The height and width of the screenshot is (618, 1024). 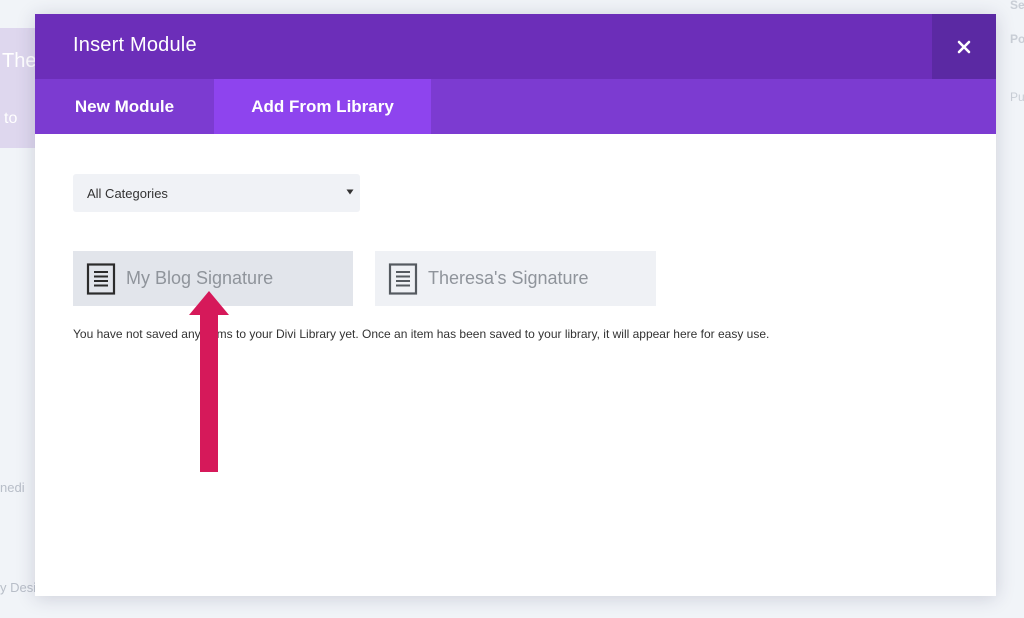 I want to click on modal-header: Insert Module, so click(x=515, y=46).